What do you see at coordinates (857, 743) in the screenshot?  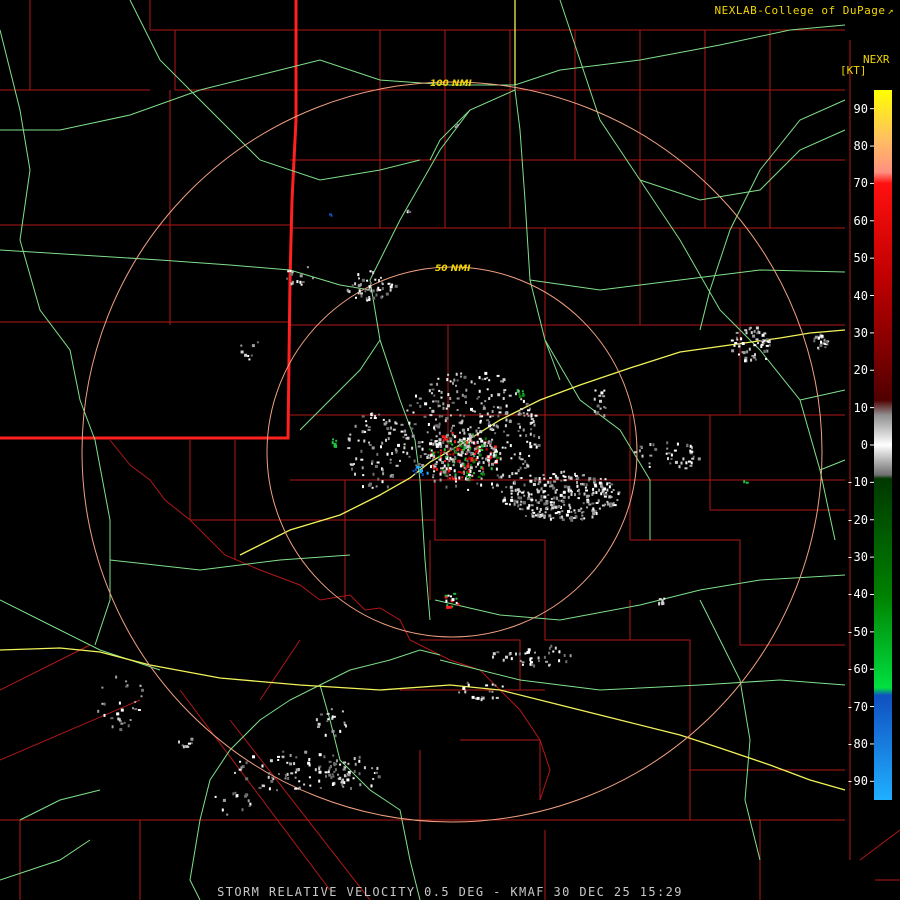 I see `colorbar-tick-label: -80` at bounding box center [857, 743].